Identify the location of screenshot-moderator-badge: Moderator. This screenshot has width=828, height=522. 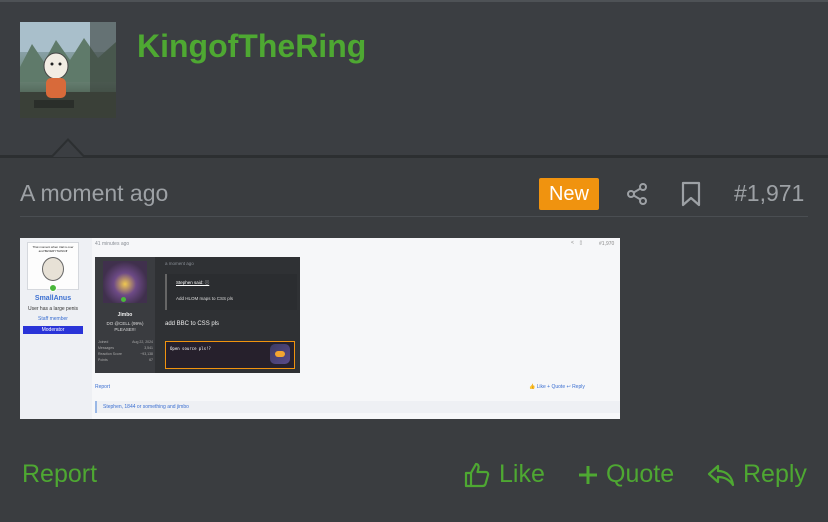
(53, 330).